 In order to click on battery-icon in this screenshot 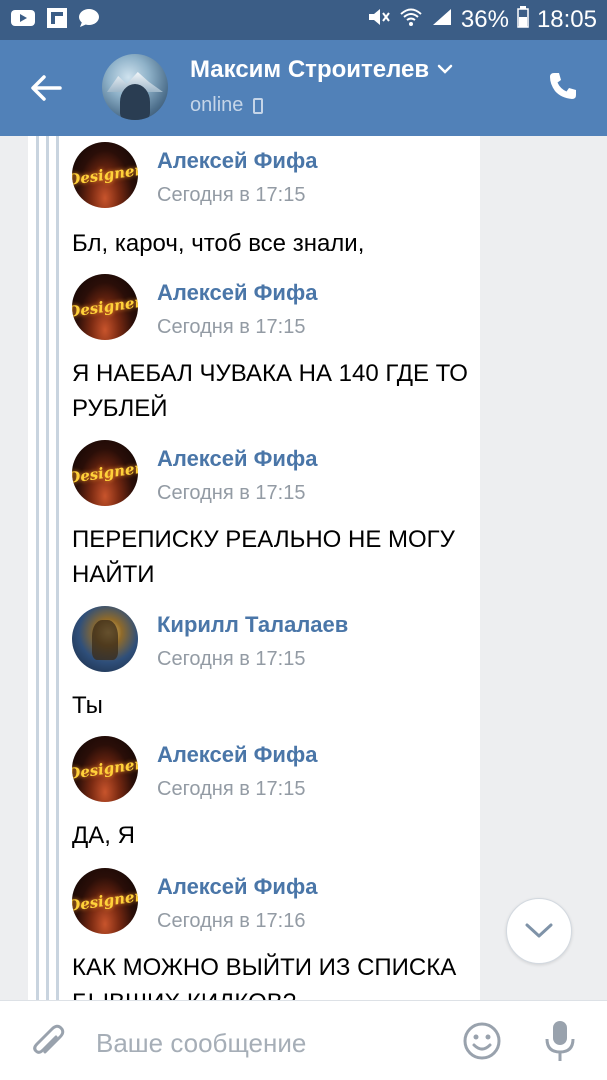, I will do `click(523, 20)`.